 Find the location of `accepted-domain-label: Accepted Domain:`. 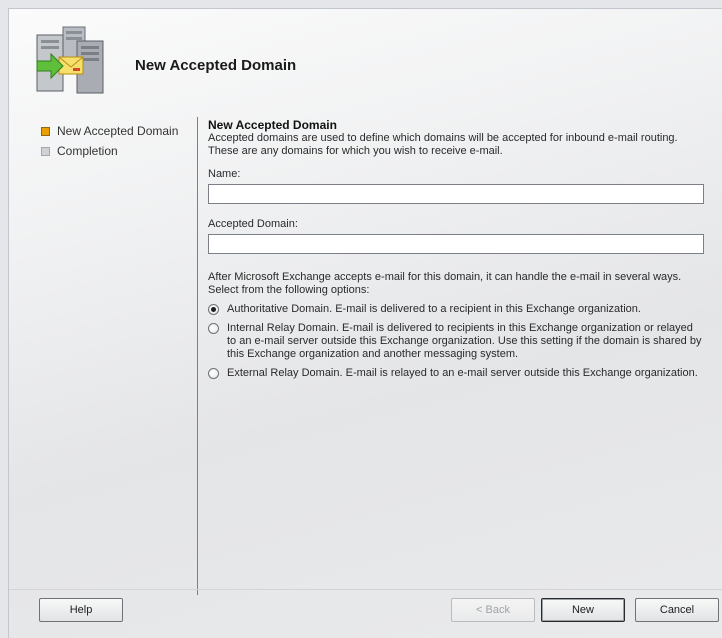

accepted-domain-label: Accepted Domain: is located at coordinates (253, 224).